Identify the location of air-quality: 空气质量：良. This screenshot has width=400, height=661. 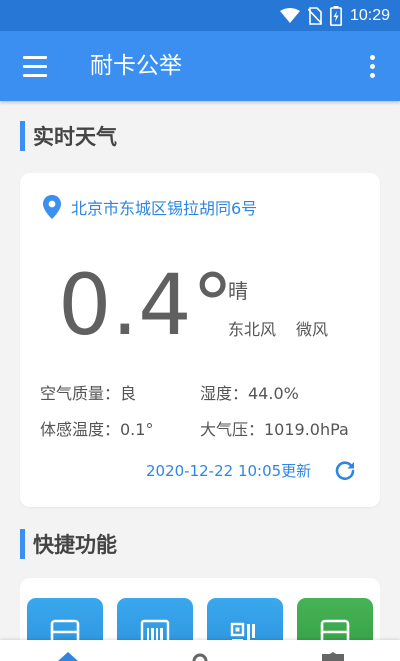
(88, 393).